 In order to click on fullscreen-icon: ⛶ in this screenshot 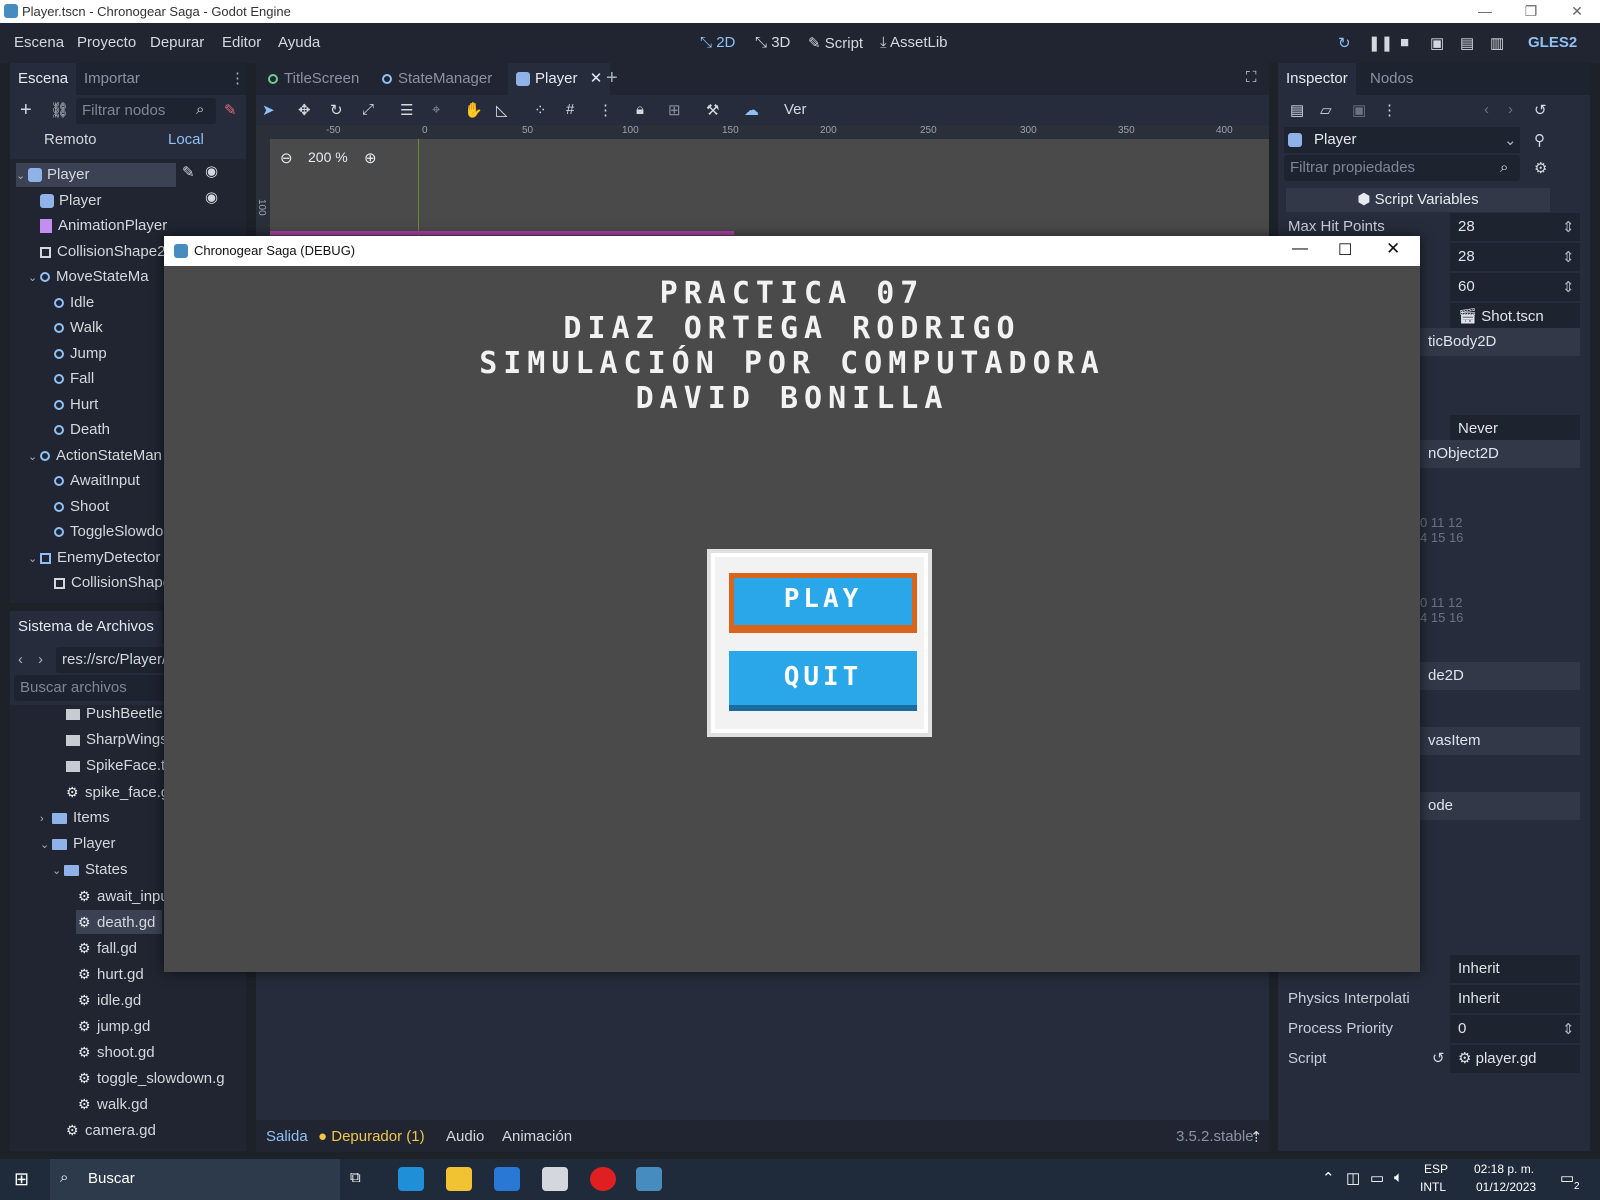, I will do `click(1251, 77)`.